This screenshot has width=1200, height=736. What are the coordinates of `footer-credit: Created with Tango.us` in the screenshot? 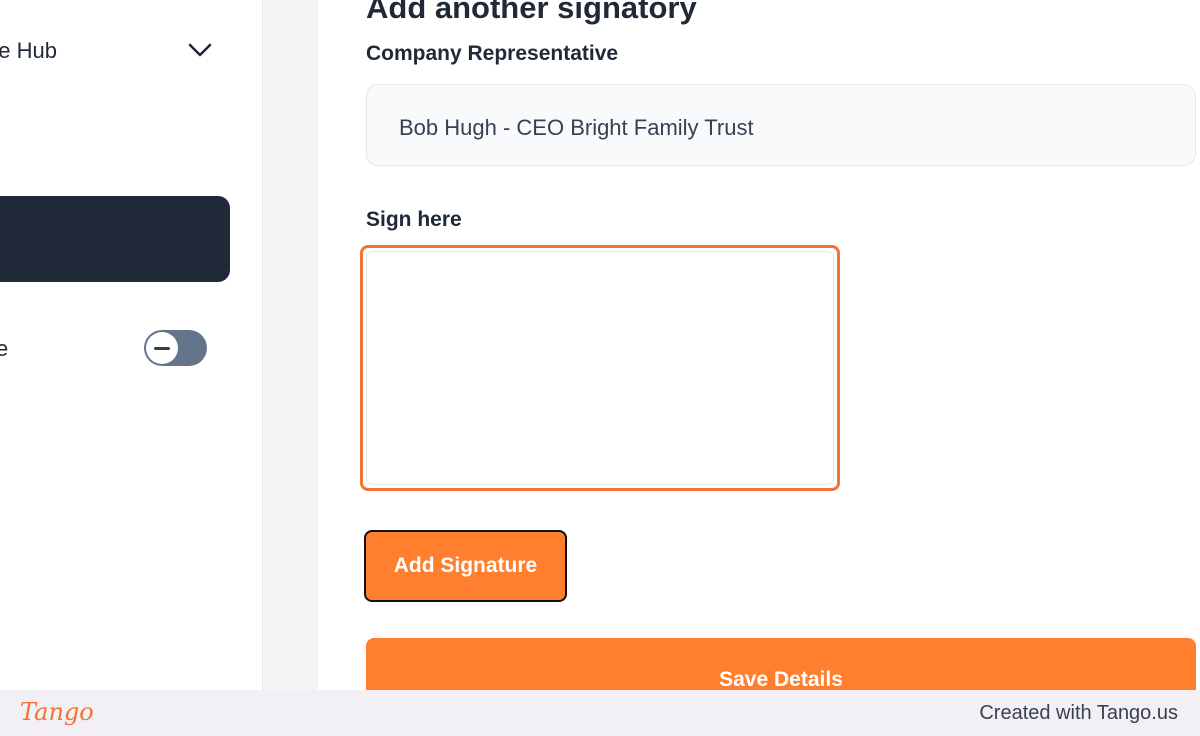 It's located at (1078, 713).